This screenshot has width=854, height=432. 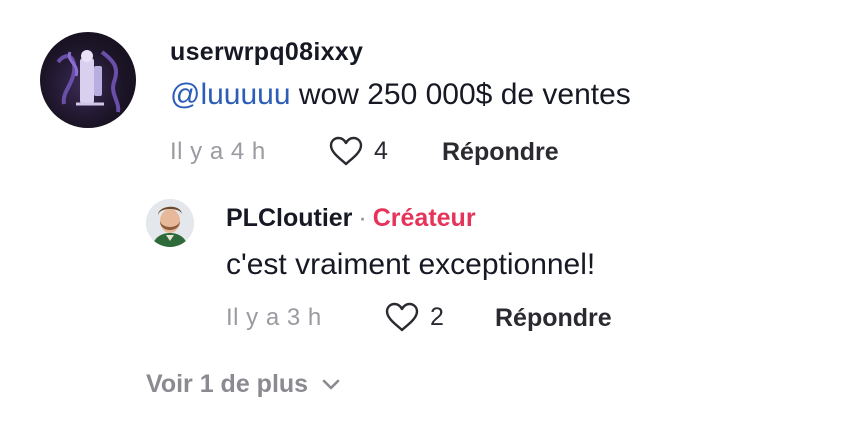 What do you see at coordinates (230, 94) in the screenshot?
I see `mention-link: @luuuuu` at bounding box center [230, 94].